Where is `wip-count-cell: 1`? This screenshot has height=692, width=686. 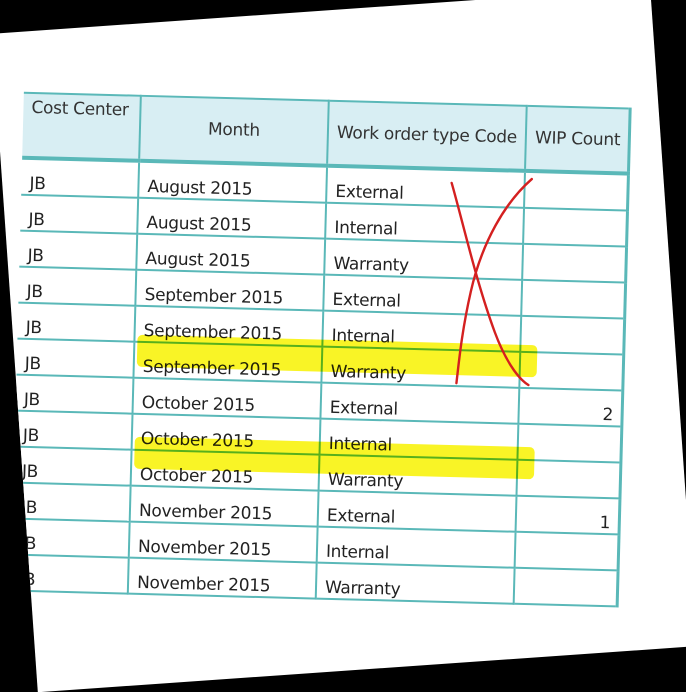 wip-count-cell: 1 is located at coordinates (568, 515).